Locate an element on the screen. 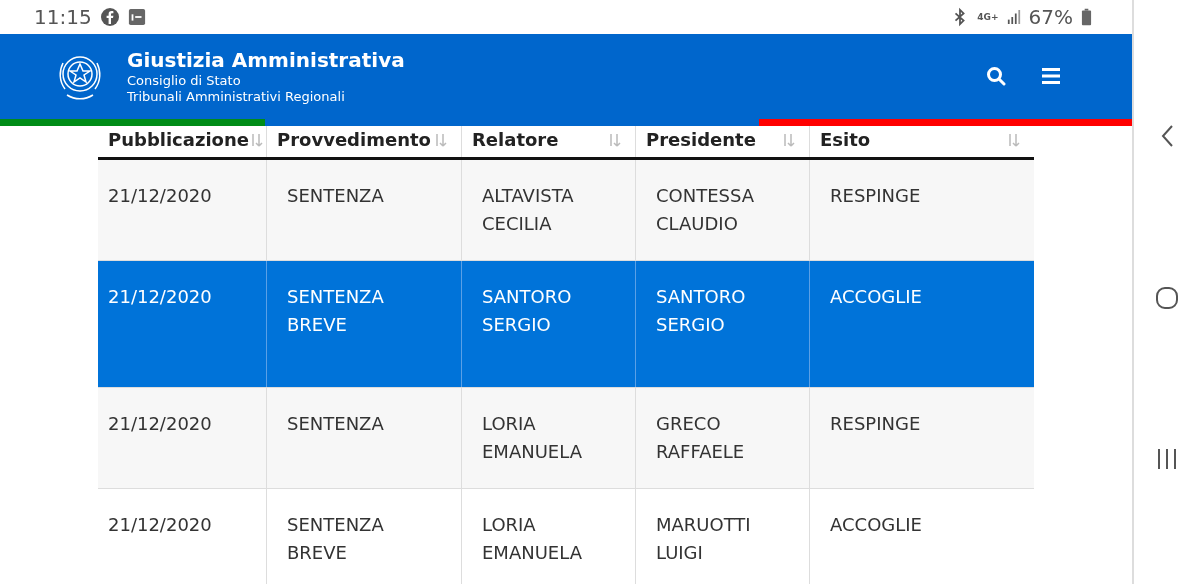  table-row: 21/12/2020 SENTENZA LORIA EMANUELA GRECO RAFFAELE RESPINGE is located at coordinates (566, 438).